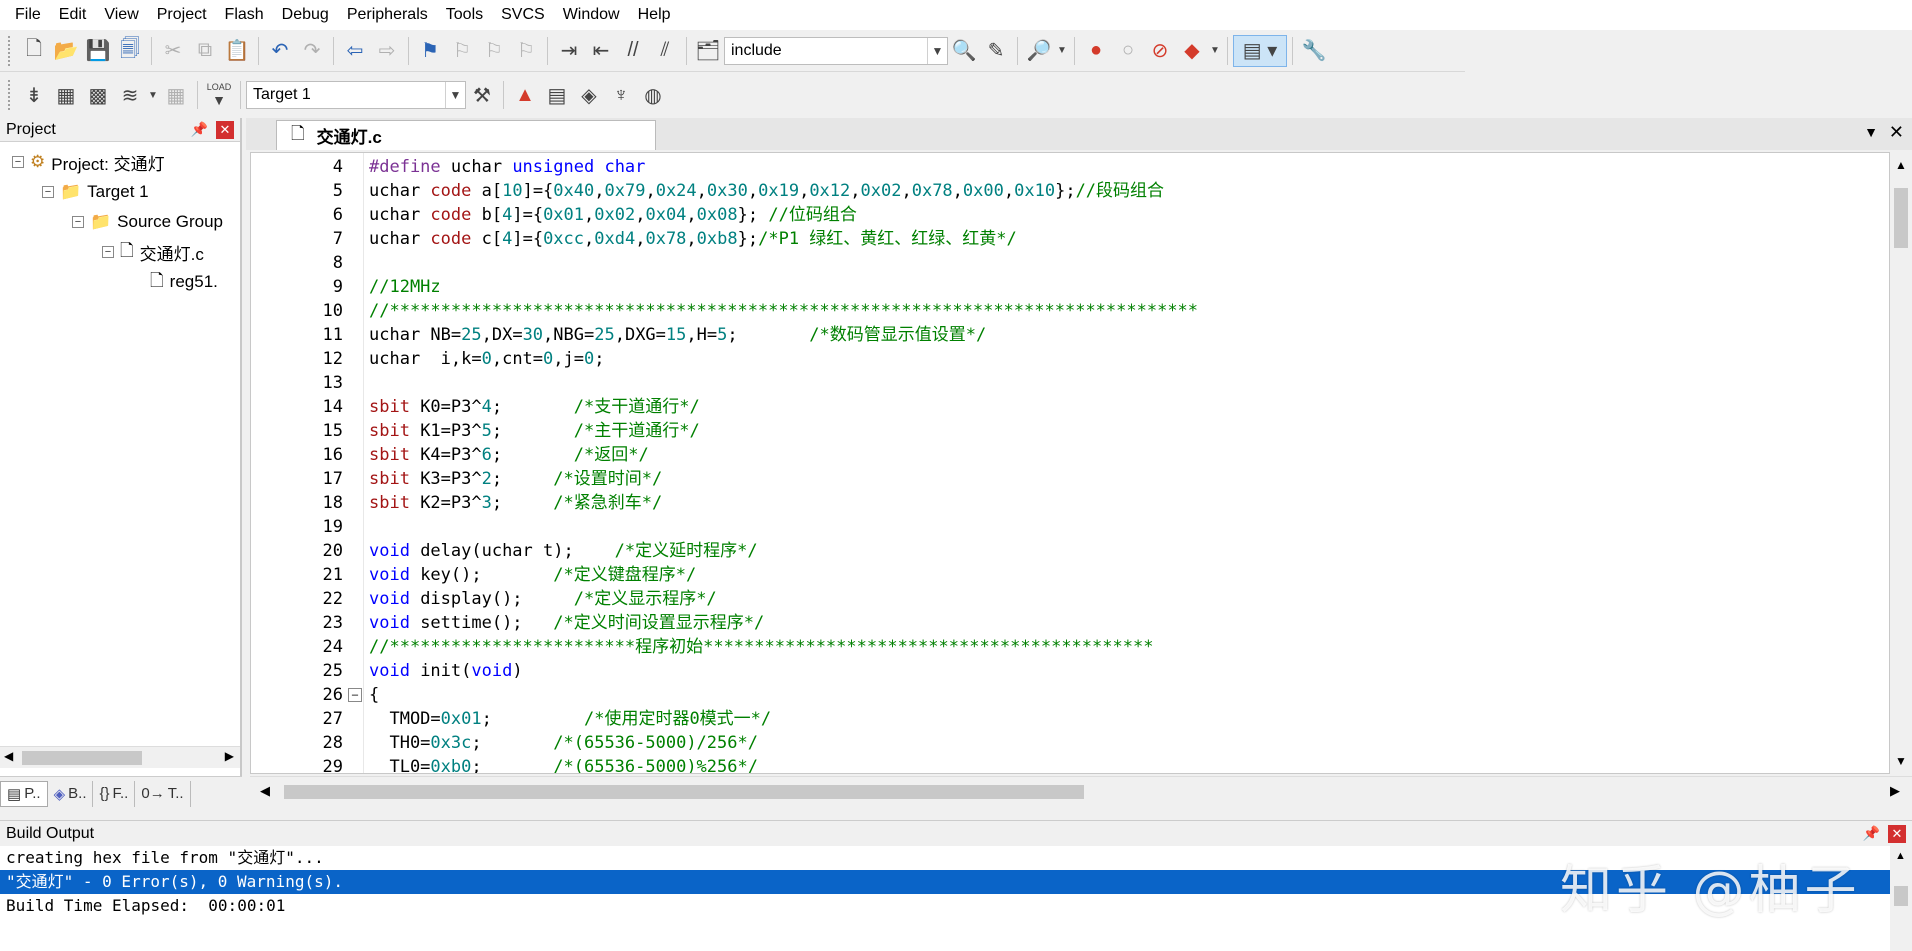  What do you see at coordinates (1070, 671) in the screenshot?
I see `code-line: 25 void init(void)` at bounding box center [1070, 671].